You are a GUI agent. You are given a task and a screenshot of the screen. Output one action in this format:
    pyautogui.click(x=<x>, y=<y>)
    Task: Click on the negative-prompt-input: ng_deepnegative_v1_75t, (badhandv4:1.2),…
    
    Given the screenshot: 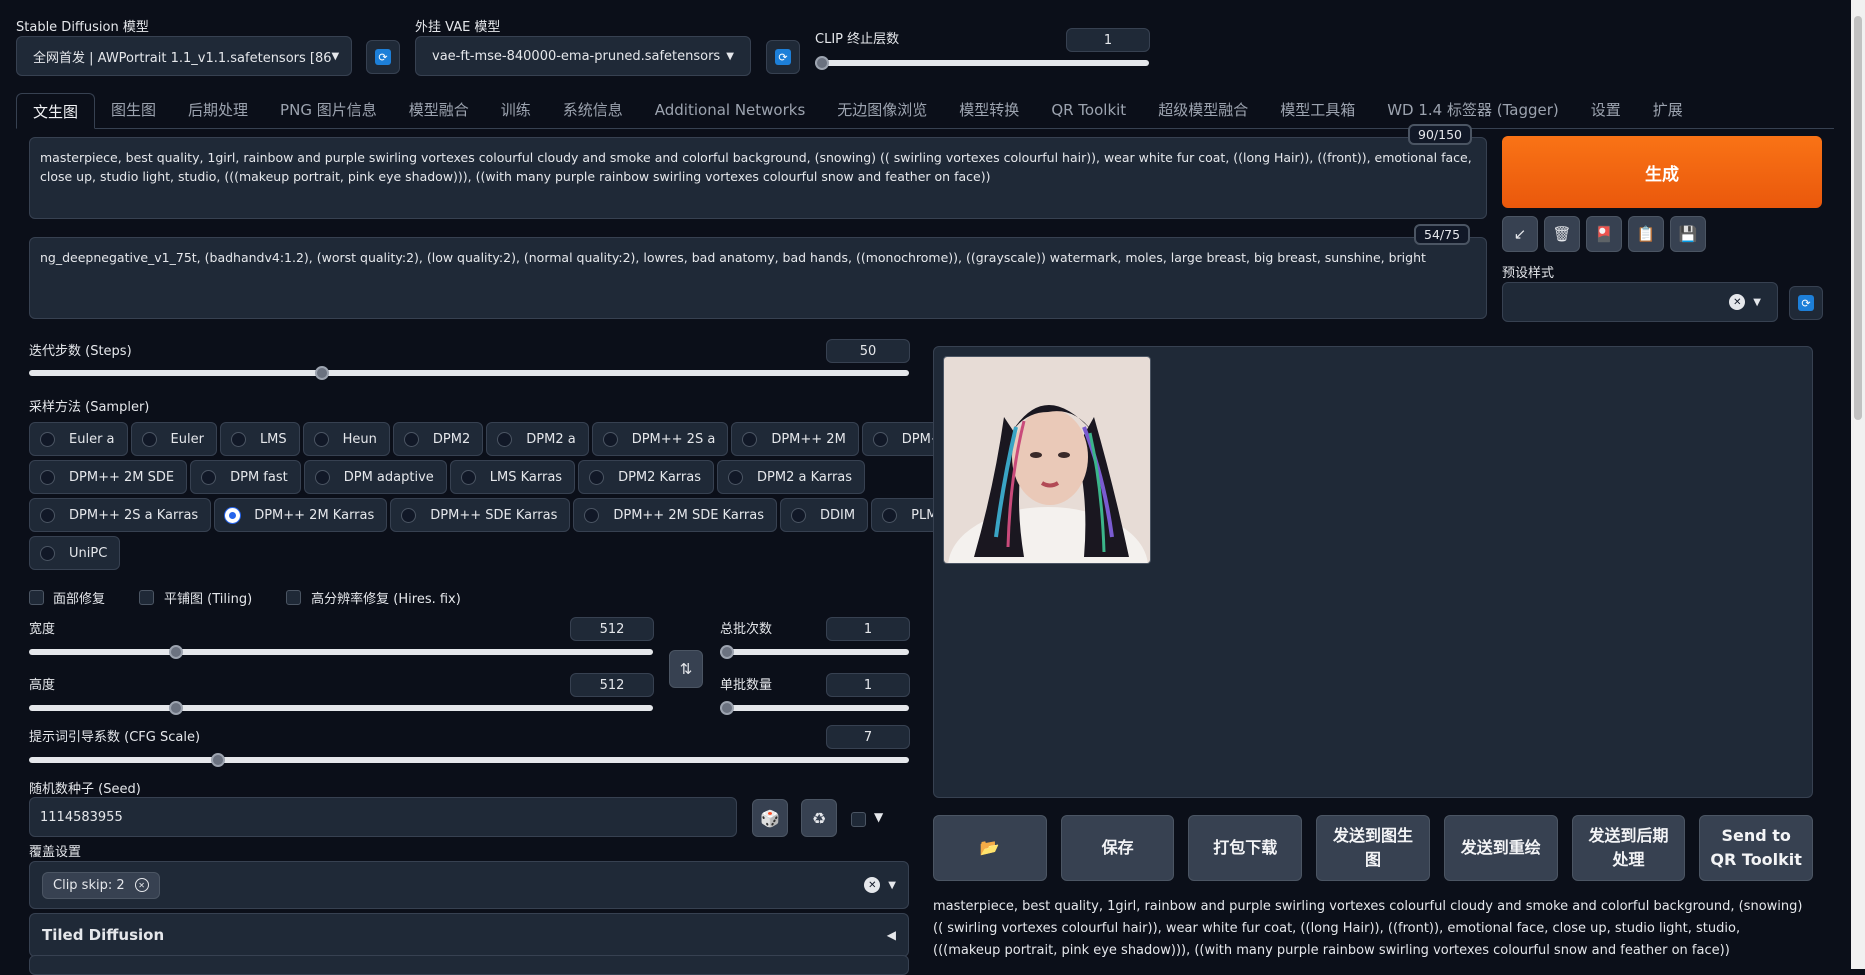 What is the action you would take?
    pyautogui.click(x=758, y=278)
    